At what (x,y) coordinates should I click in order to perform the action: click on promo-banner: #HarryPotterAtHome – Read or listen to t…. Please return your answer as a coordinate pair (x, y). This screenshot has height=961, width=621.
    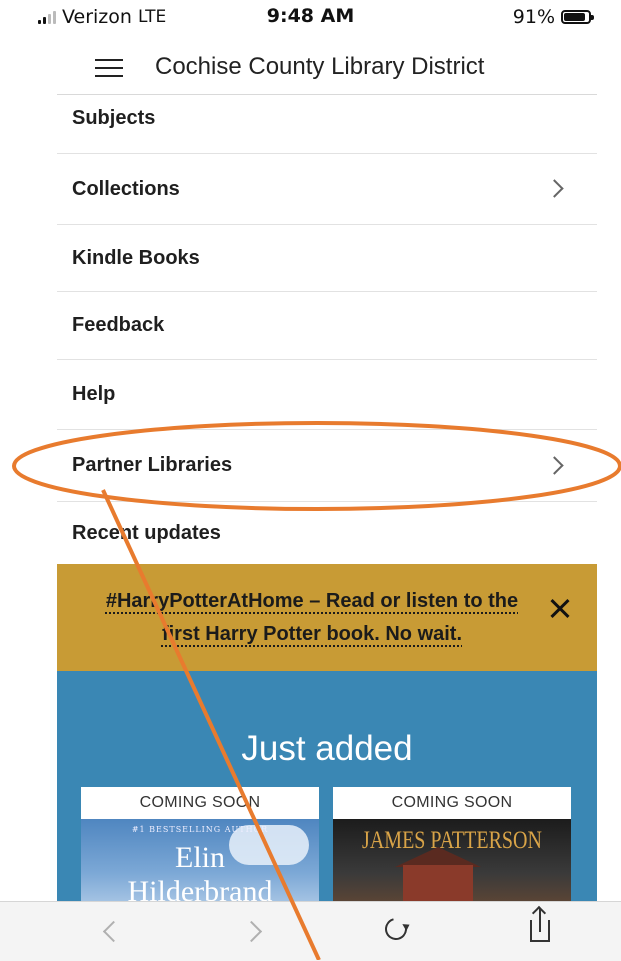
    Looking at the image, I should click on (327, 617).